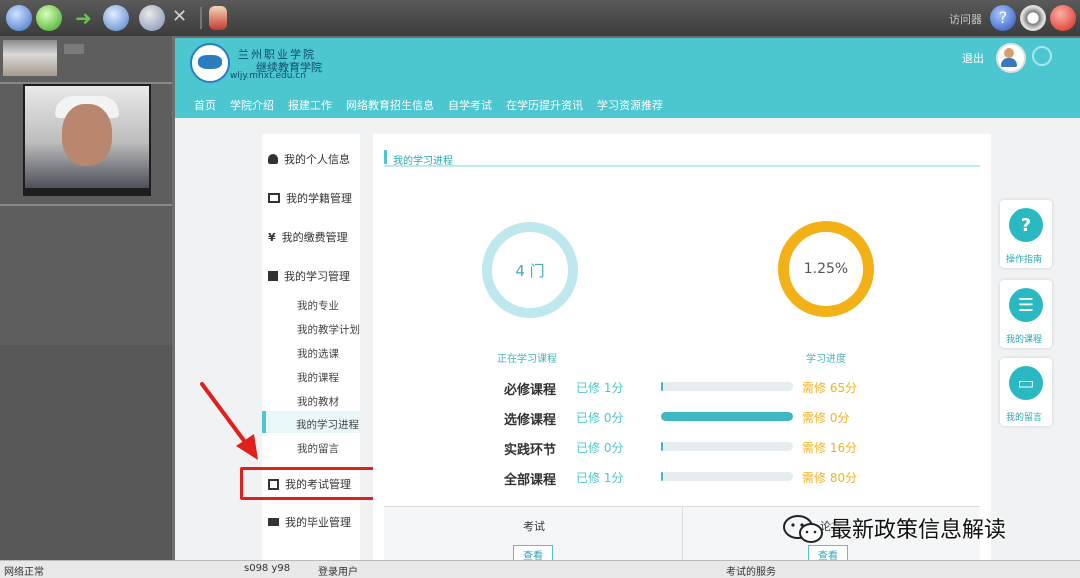 The image size is (1080, 578). I want to click on cap-icon, so click(273, 522).